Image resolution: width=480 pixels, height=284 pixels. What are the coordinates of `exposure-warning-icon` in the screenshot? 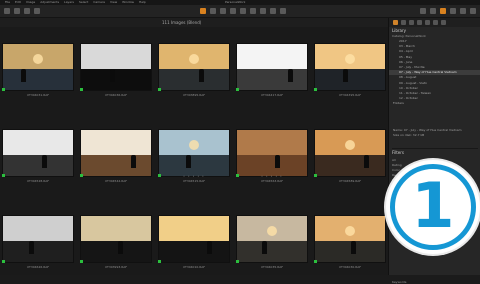 It's located at (443, 11).